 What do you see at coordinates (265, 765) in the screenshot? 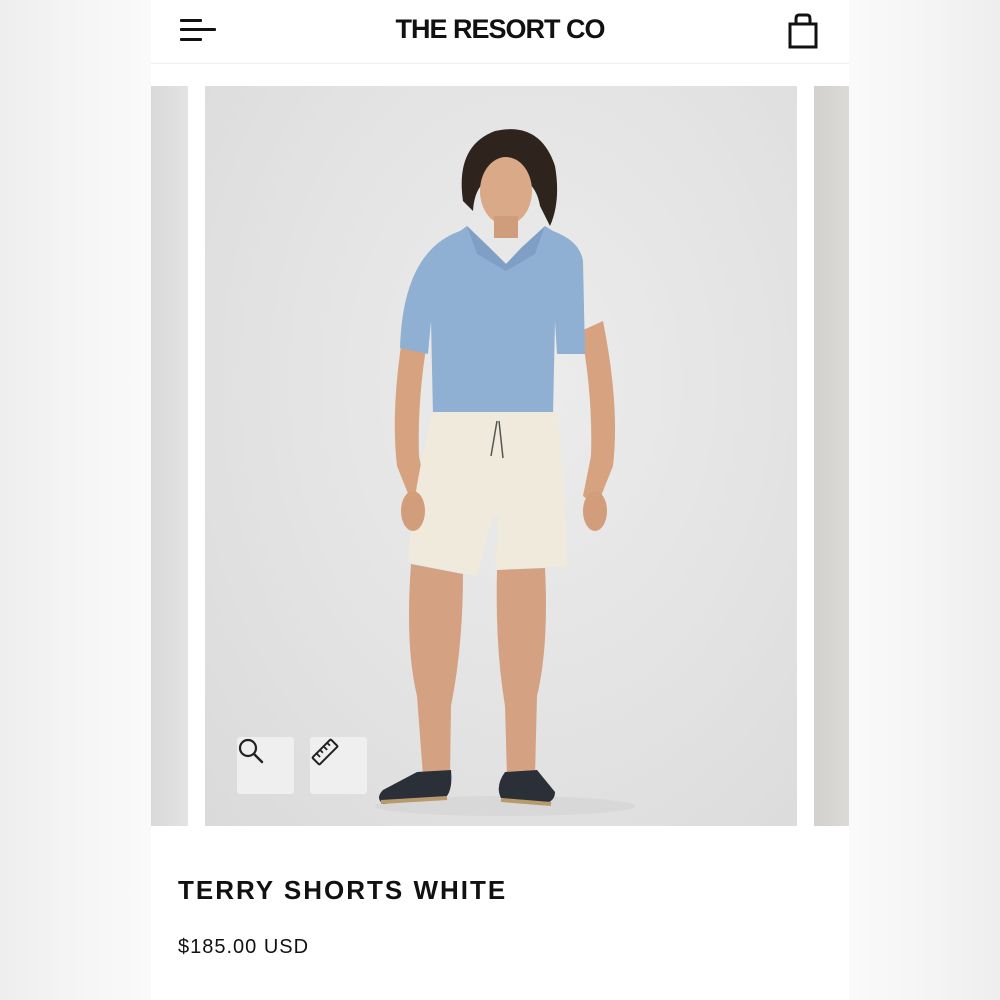
I see `zoom-button` at bounding box center [265, 765].